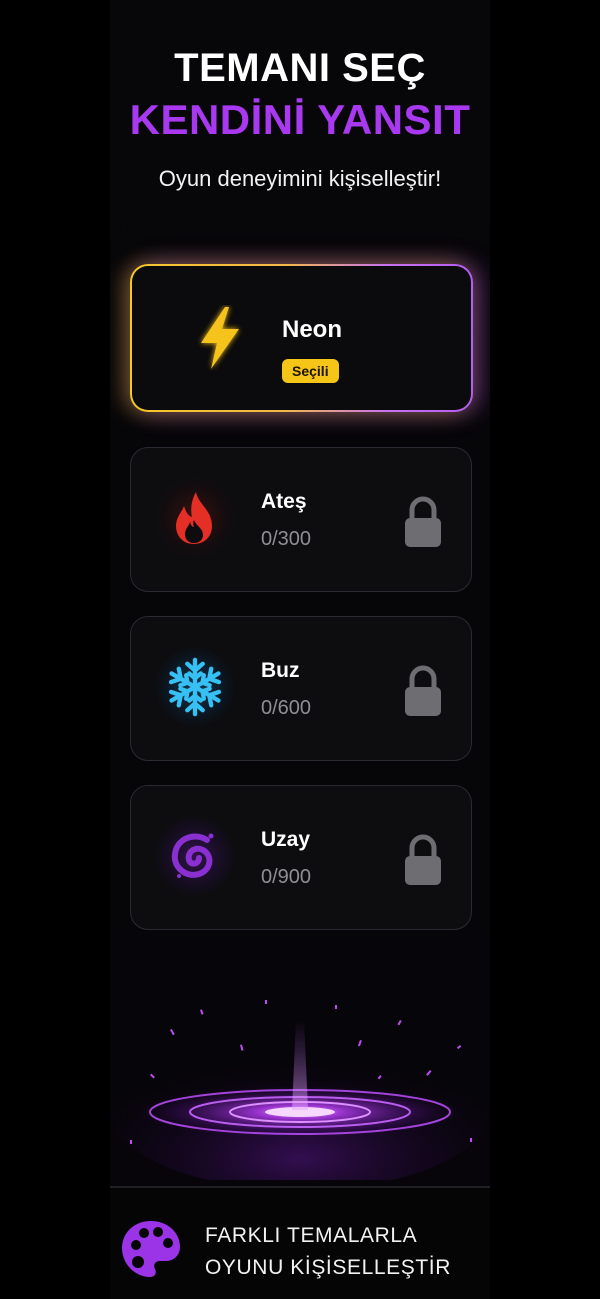 The image size is (600, 1299). Describe the element at coordinates (300, 178) in the screenshot. I see `page-subtitle: Oyun deneyimini kişiselleştir!` at that location.